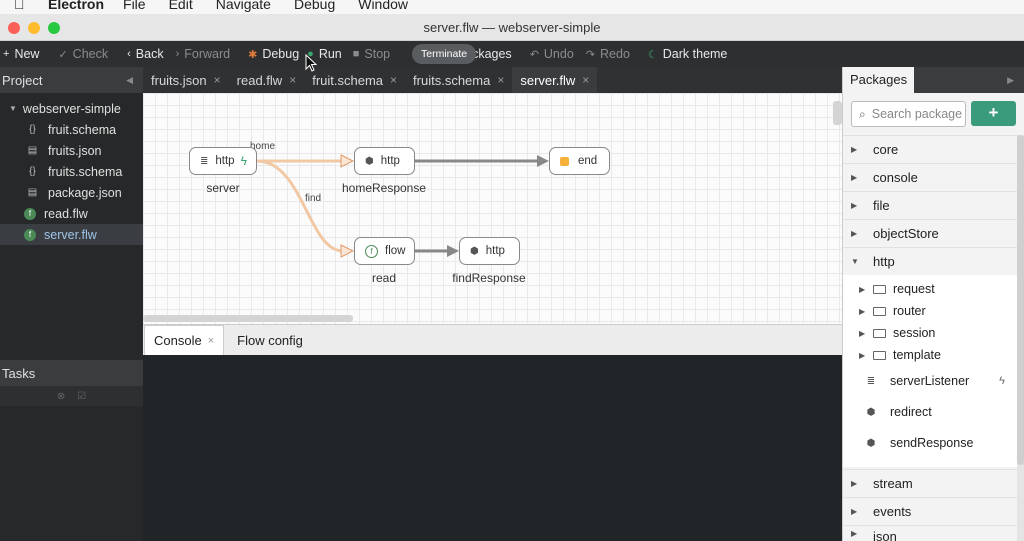 This screenshot has height=541, width=1024. What do you see at coordinates (61, 396) in the screenshot?
I see `cancel-task-icon: ⊗` at bounding box center [61, 396].